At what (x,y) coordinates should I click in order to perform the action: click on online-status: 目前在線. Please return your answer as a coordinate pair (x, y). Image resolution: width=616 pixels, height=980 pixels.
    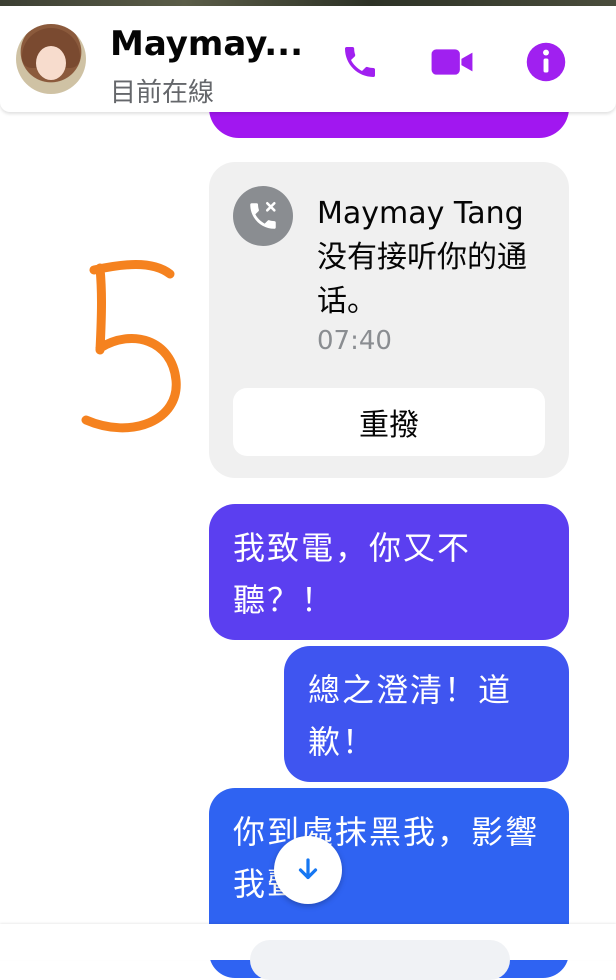
    Looking at the image, I should click on (162, 93).